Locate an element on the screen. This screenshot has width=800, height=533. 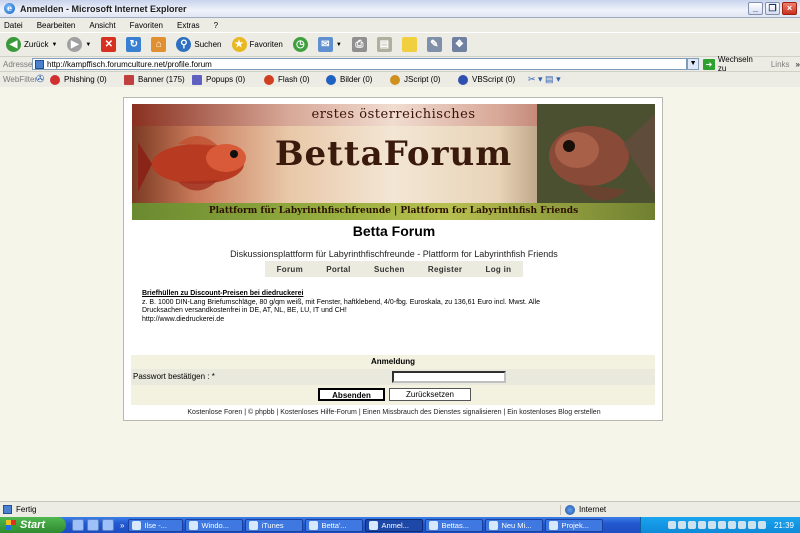
ad-url: http://www.diedruckerei.de is located at coordinates (397, 320).